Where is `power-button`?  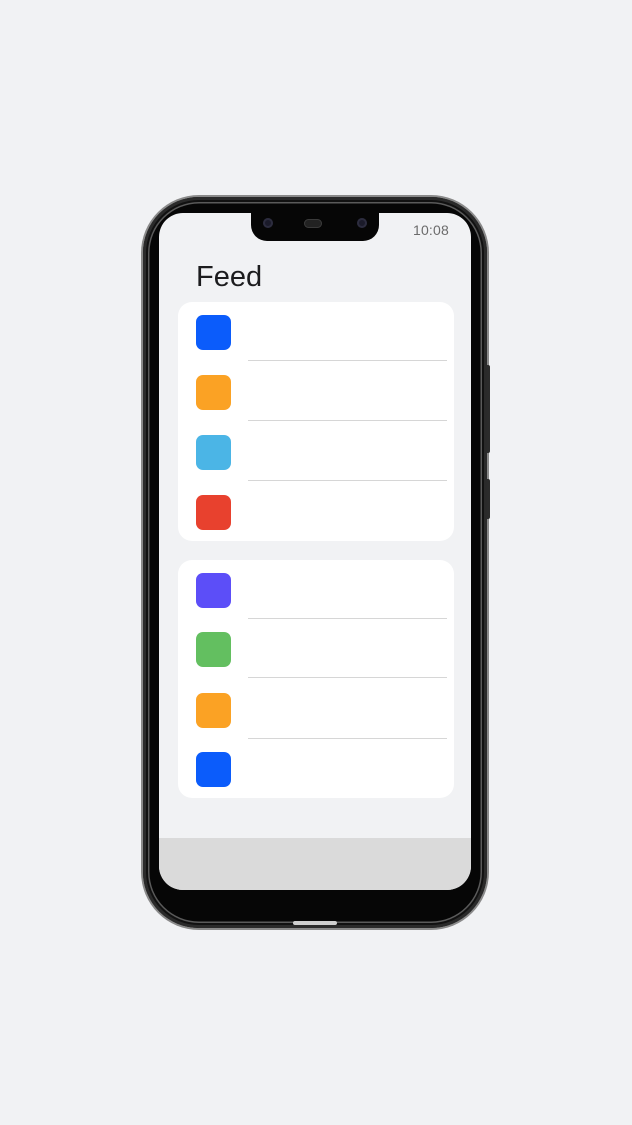 power-button is located at coordinates (488, 499).